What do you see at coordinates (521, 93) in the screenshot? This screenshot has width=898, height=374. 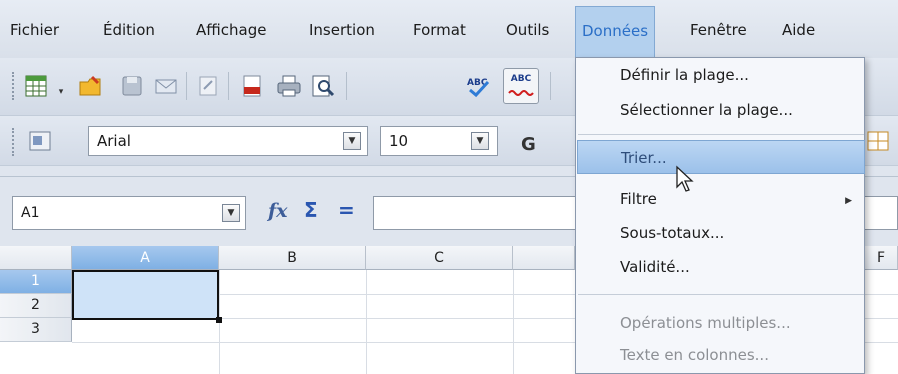 I see `squiggle-icon` at bounding box center [521, 93].